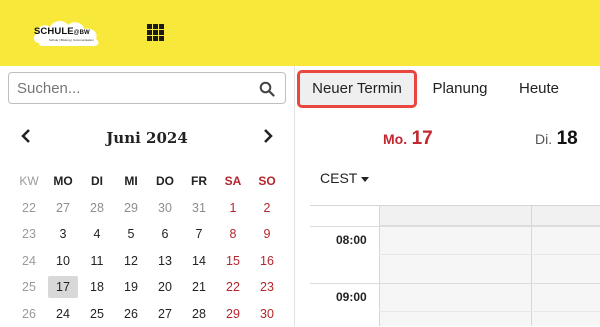 The image size is (600, 327). What do you see at coordinates (131, 181) in the screenshot?
I see `weekday-header: MI` at bounding box center [131, 181].